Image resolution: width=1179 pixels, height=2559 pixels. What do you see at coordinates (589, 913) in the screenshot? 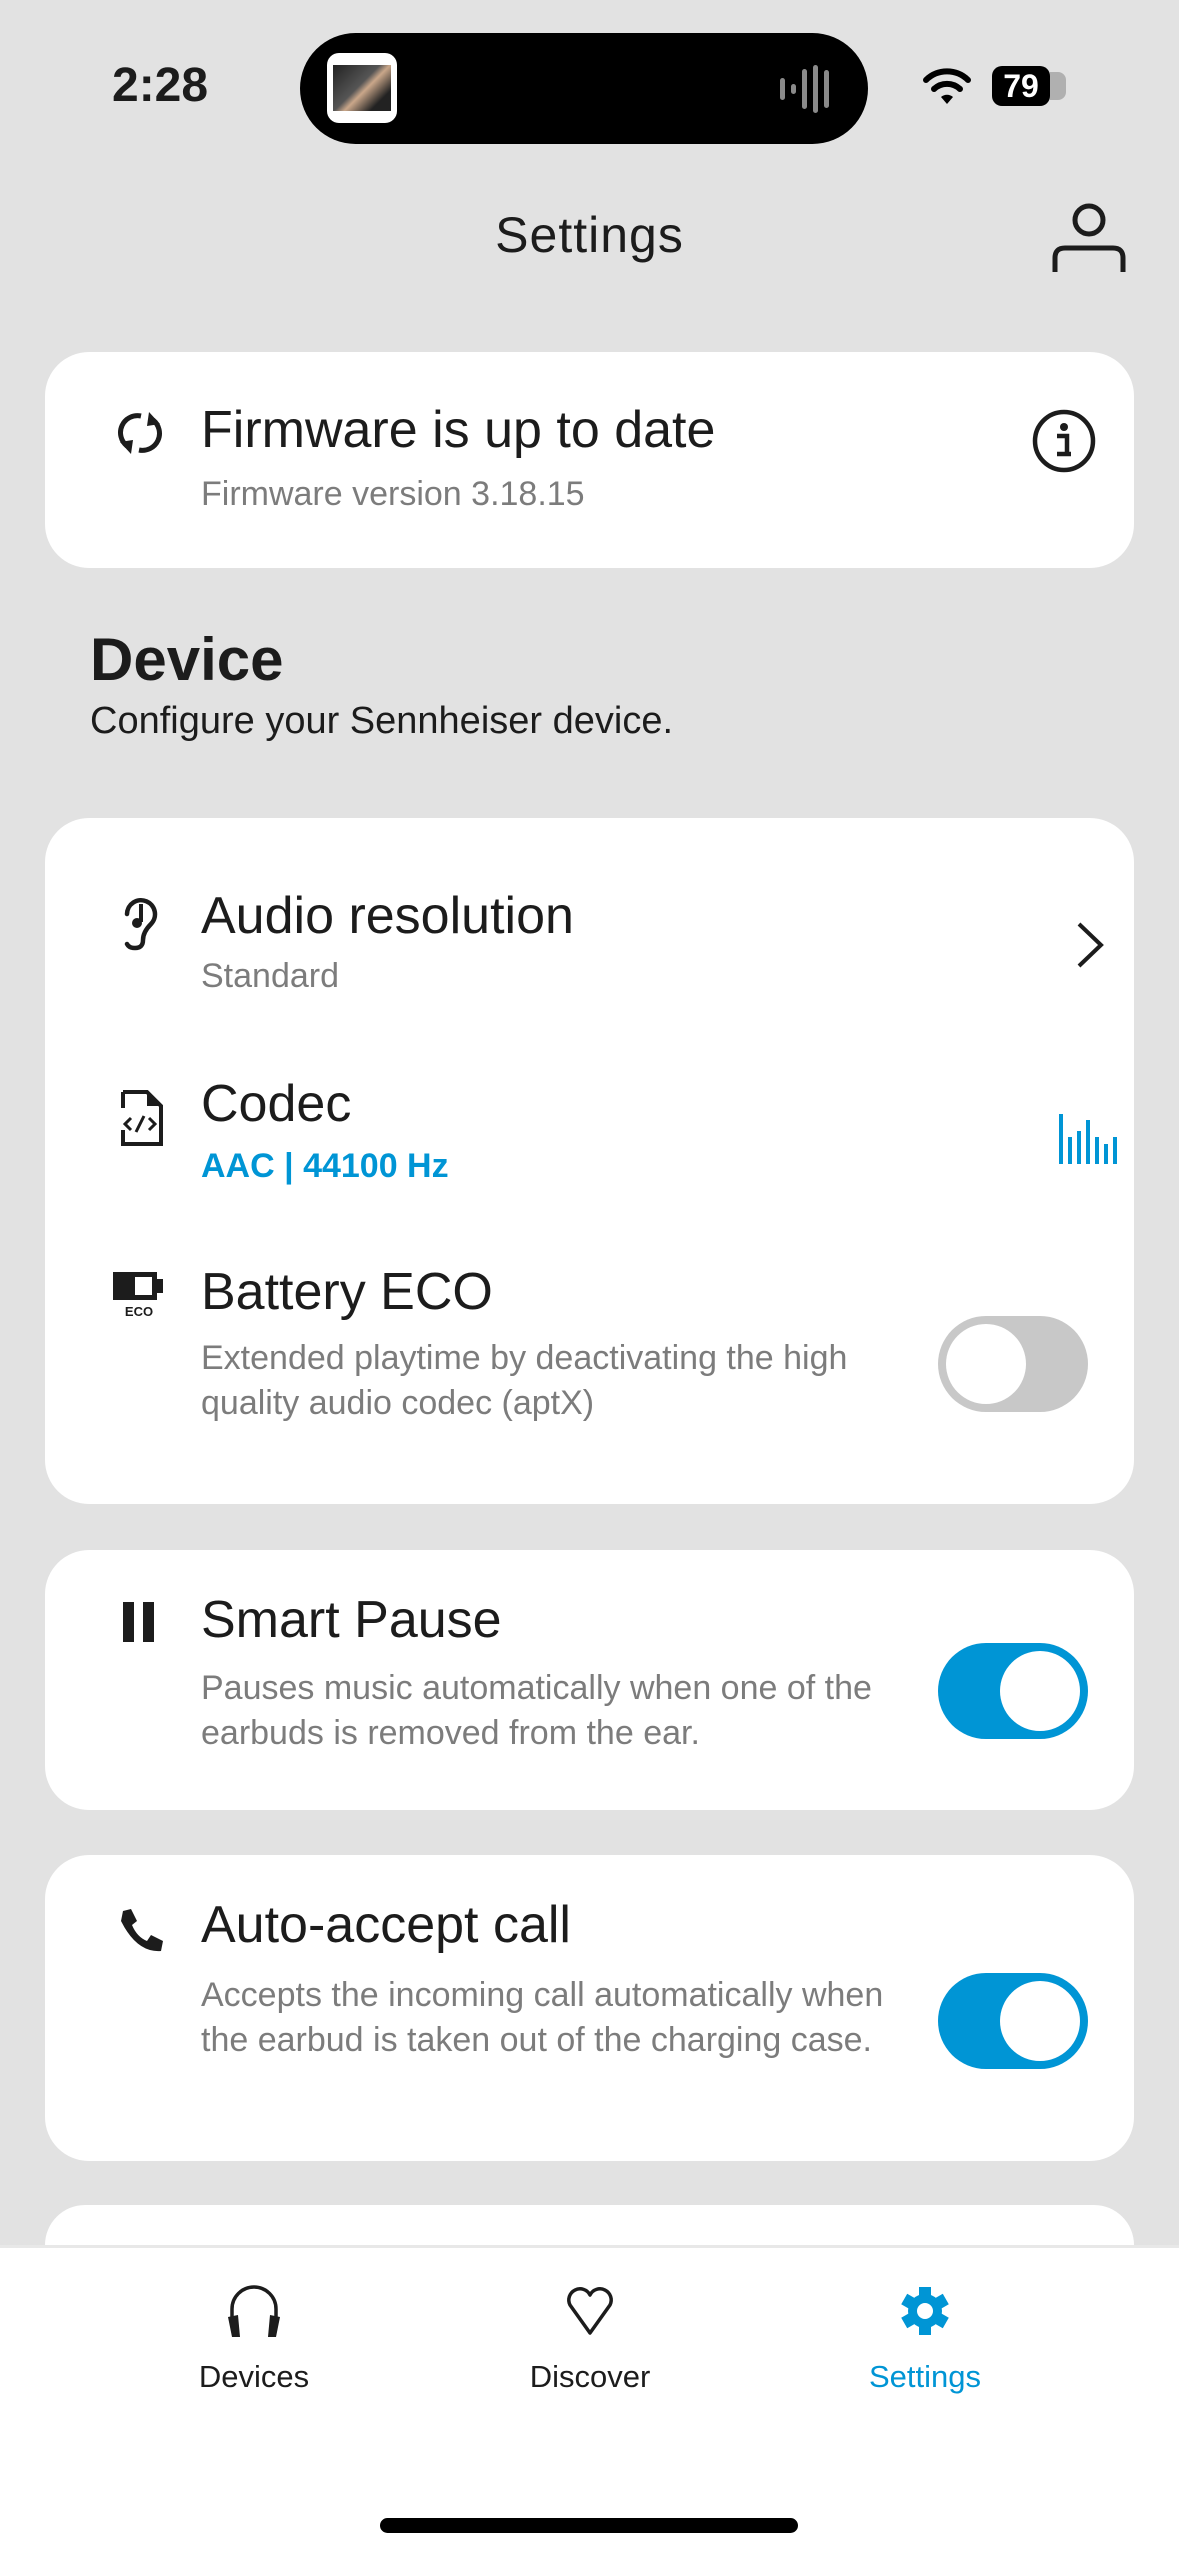
I see `audio-resolution-row: Audio resolution Standard` at bounding box center [589, 913].